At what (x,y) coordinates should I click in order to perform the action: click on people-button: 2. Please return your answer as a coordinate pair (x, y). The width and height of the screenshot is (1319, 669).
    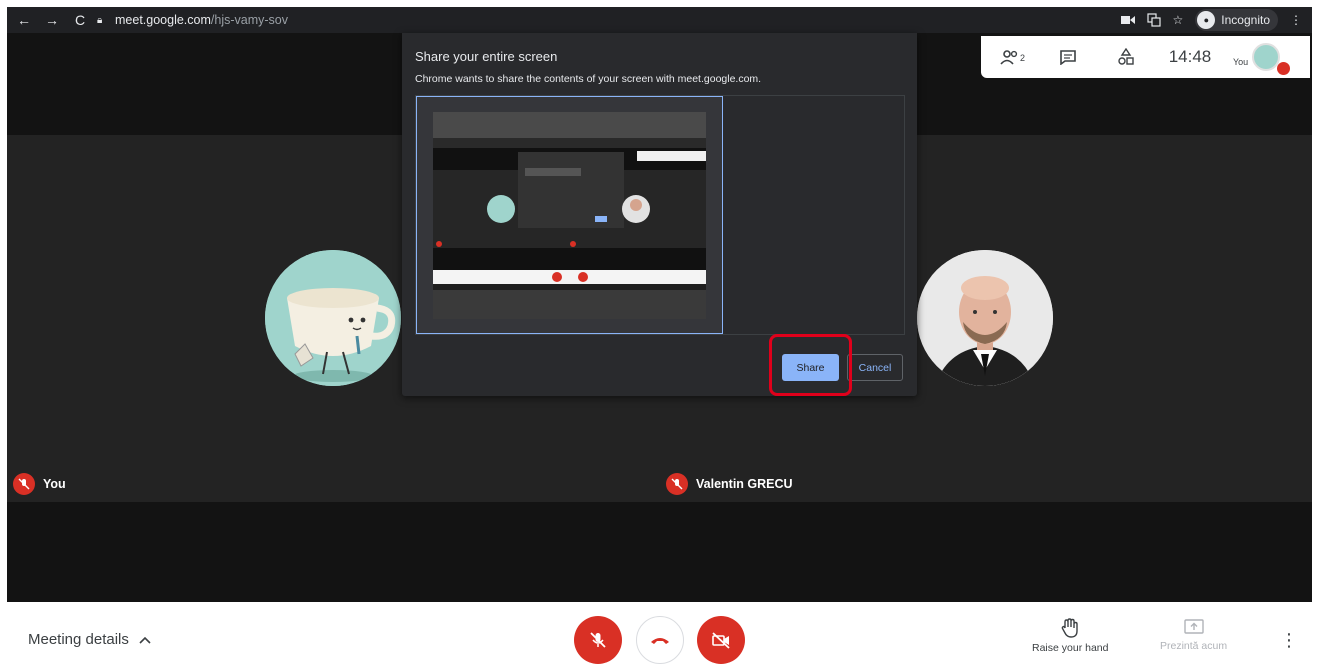
    Looking at the image, I should click on (1010, 57).